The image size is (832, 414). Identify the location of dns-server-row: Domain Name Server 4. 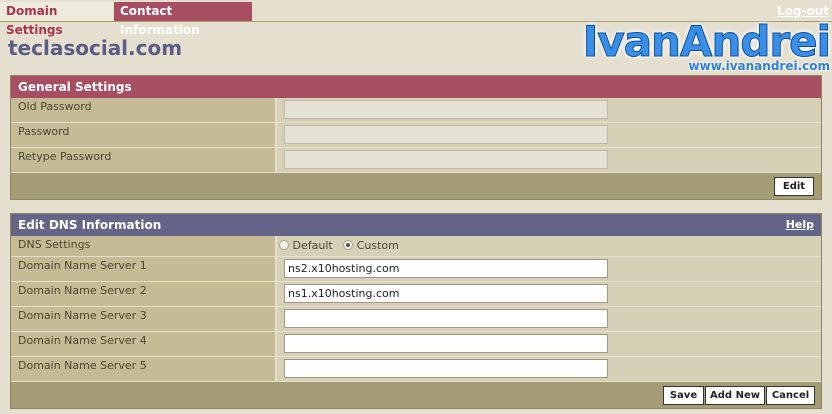
(416, 344).